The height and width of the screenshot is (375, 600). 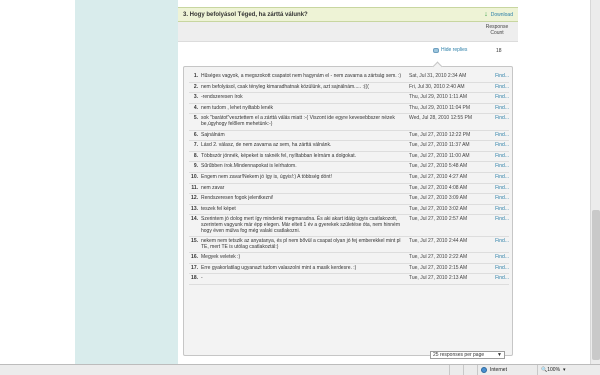 I want to click on reply-date: Wed, Jul 28, 2010 12:55 PM, so click(x=441, y=118).